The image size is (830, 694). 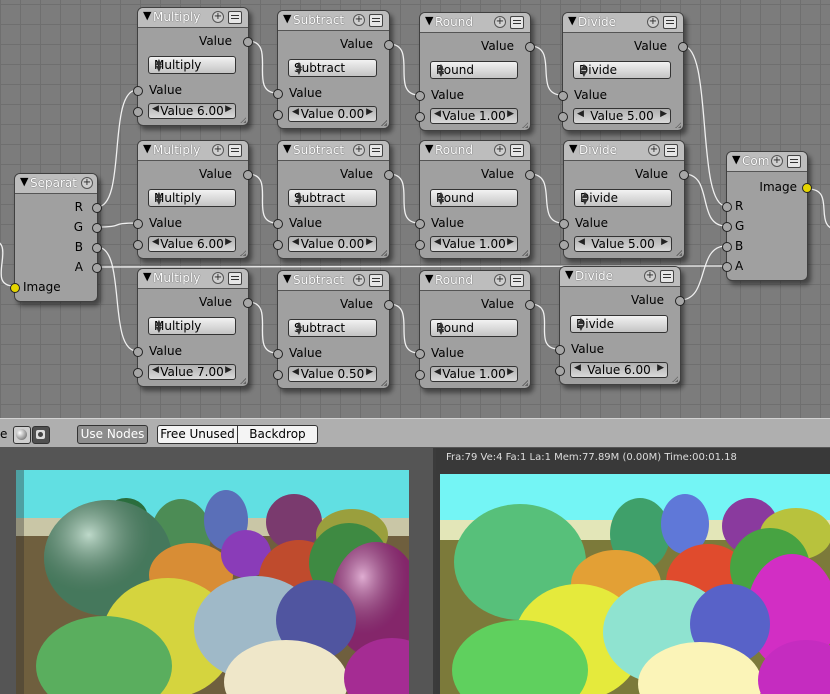 I want to click on divide-node-r3-operation-select: Divide ▲ ▼, so click(x=619, y=324).